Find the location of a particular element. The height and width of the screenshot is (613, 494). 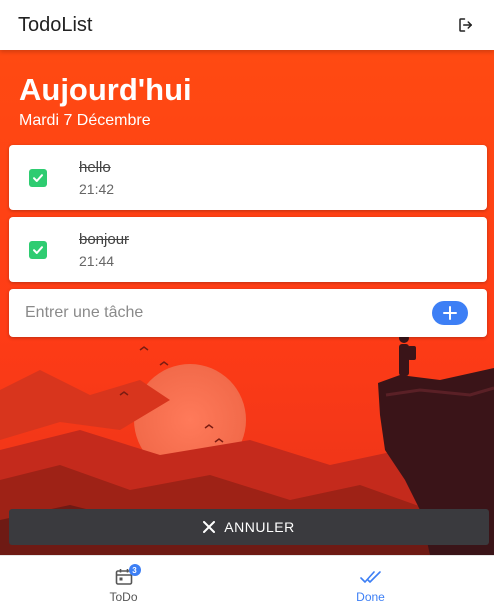

page-header: Aujourd'hui Mardi 7 Décembre is located at coordinates (105, 101).